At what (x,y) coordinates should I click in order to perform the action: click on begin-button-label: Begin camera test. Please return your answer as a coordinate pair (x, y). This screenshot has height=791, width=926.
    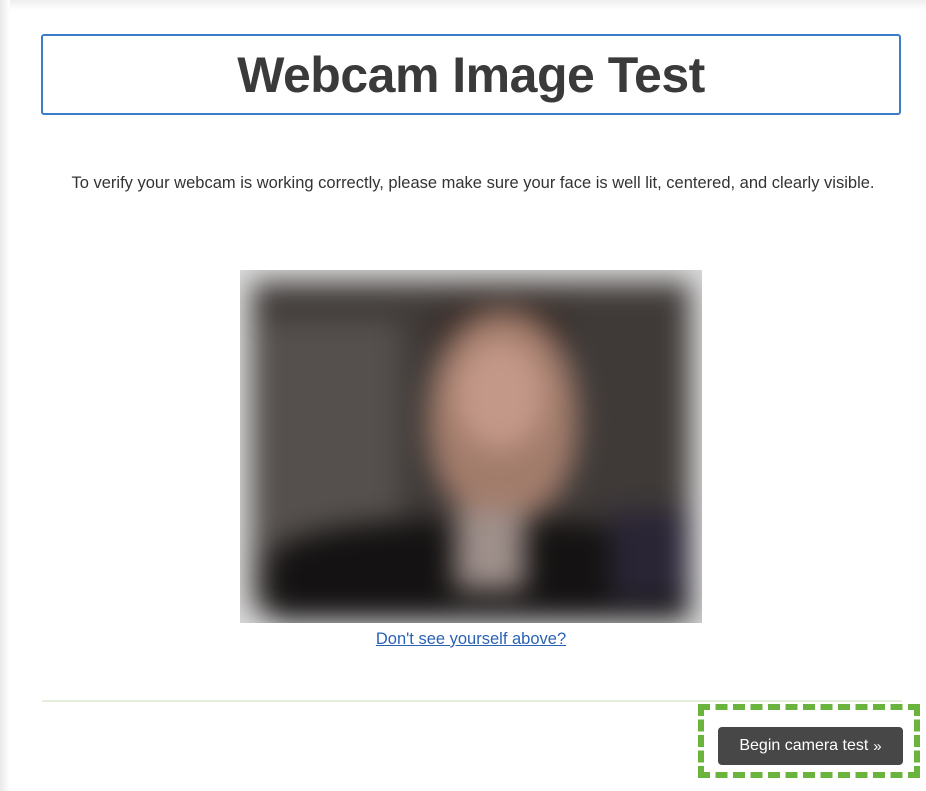
    Looking at the image, I should click on (804, 745).